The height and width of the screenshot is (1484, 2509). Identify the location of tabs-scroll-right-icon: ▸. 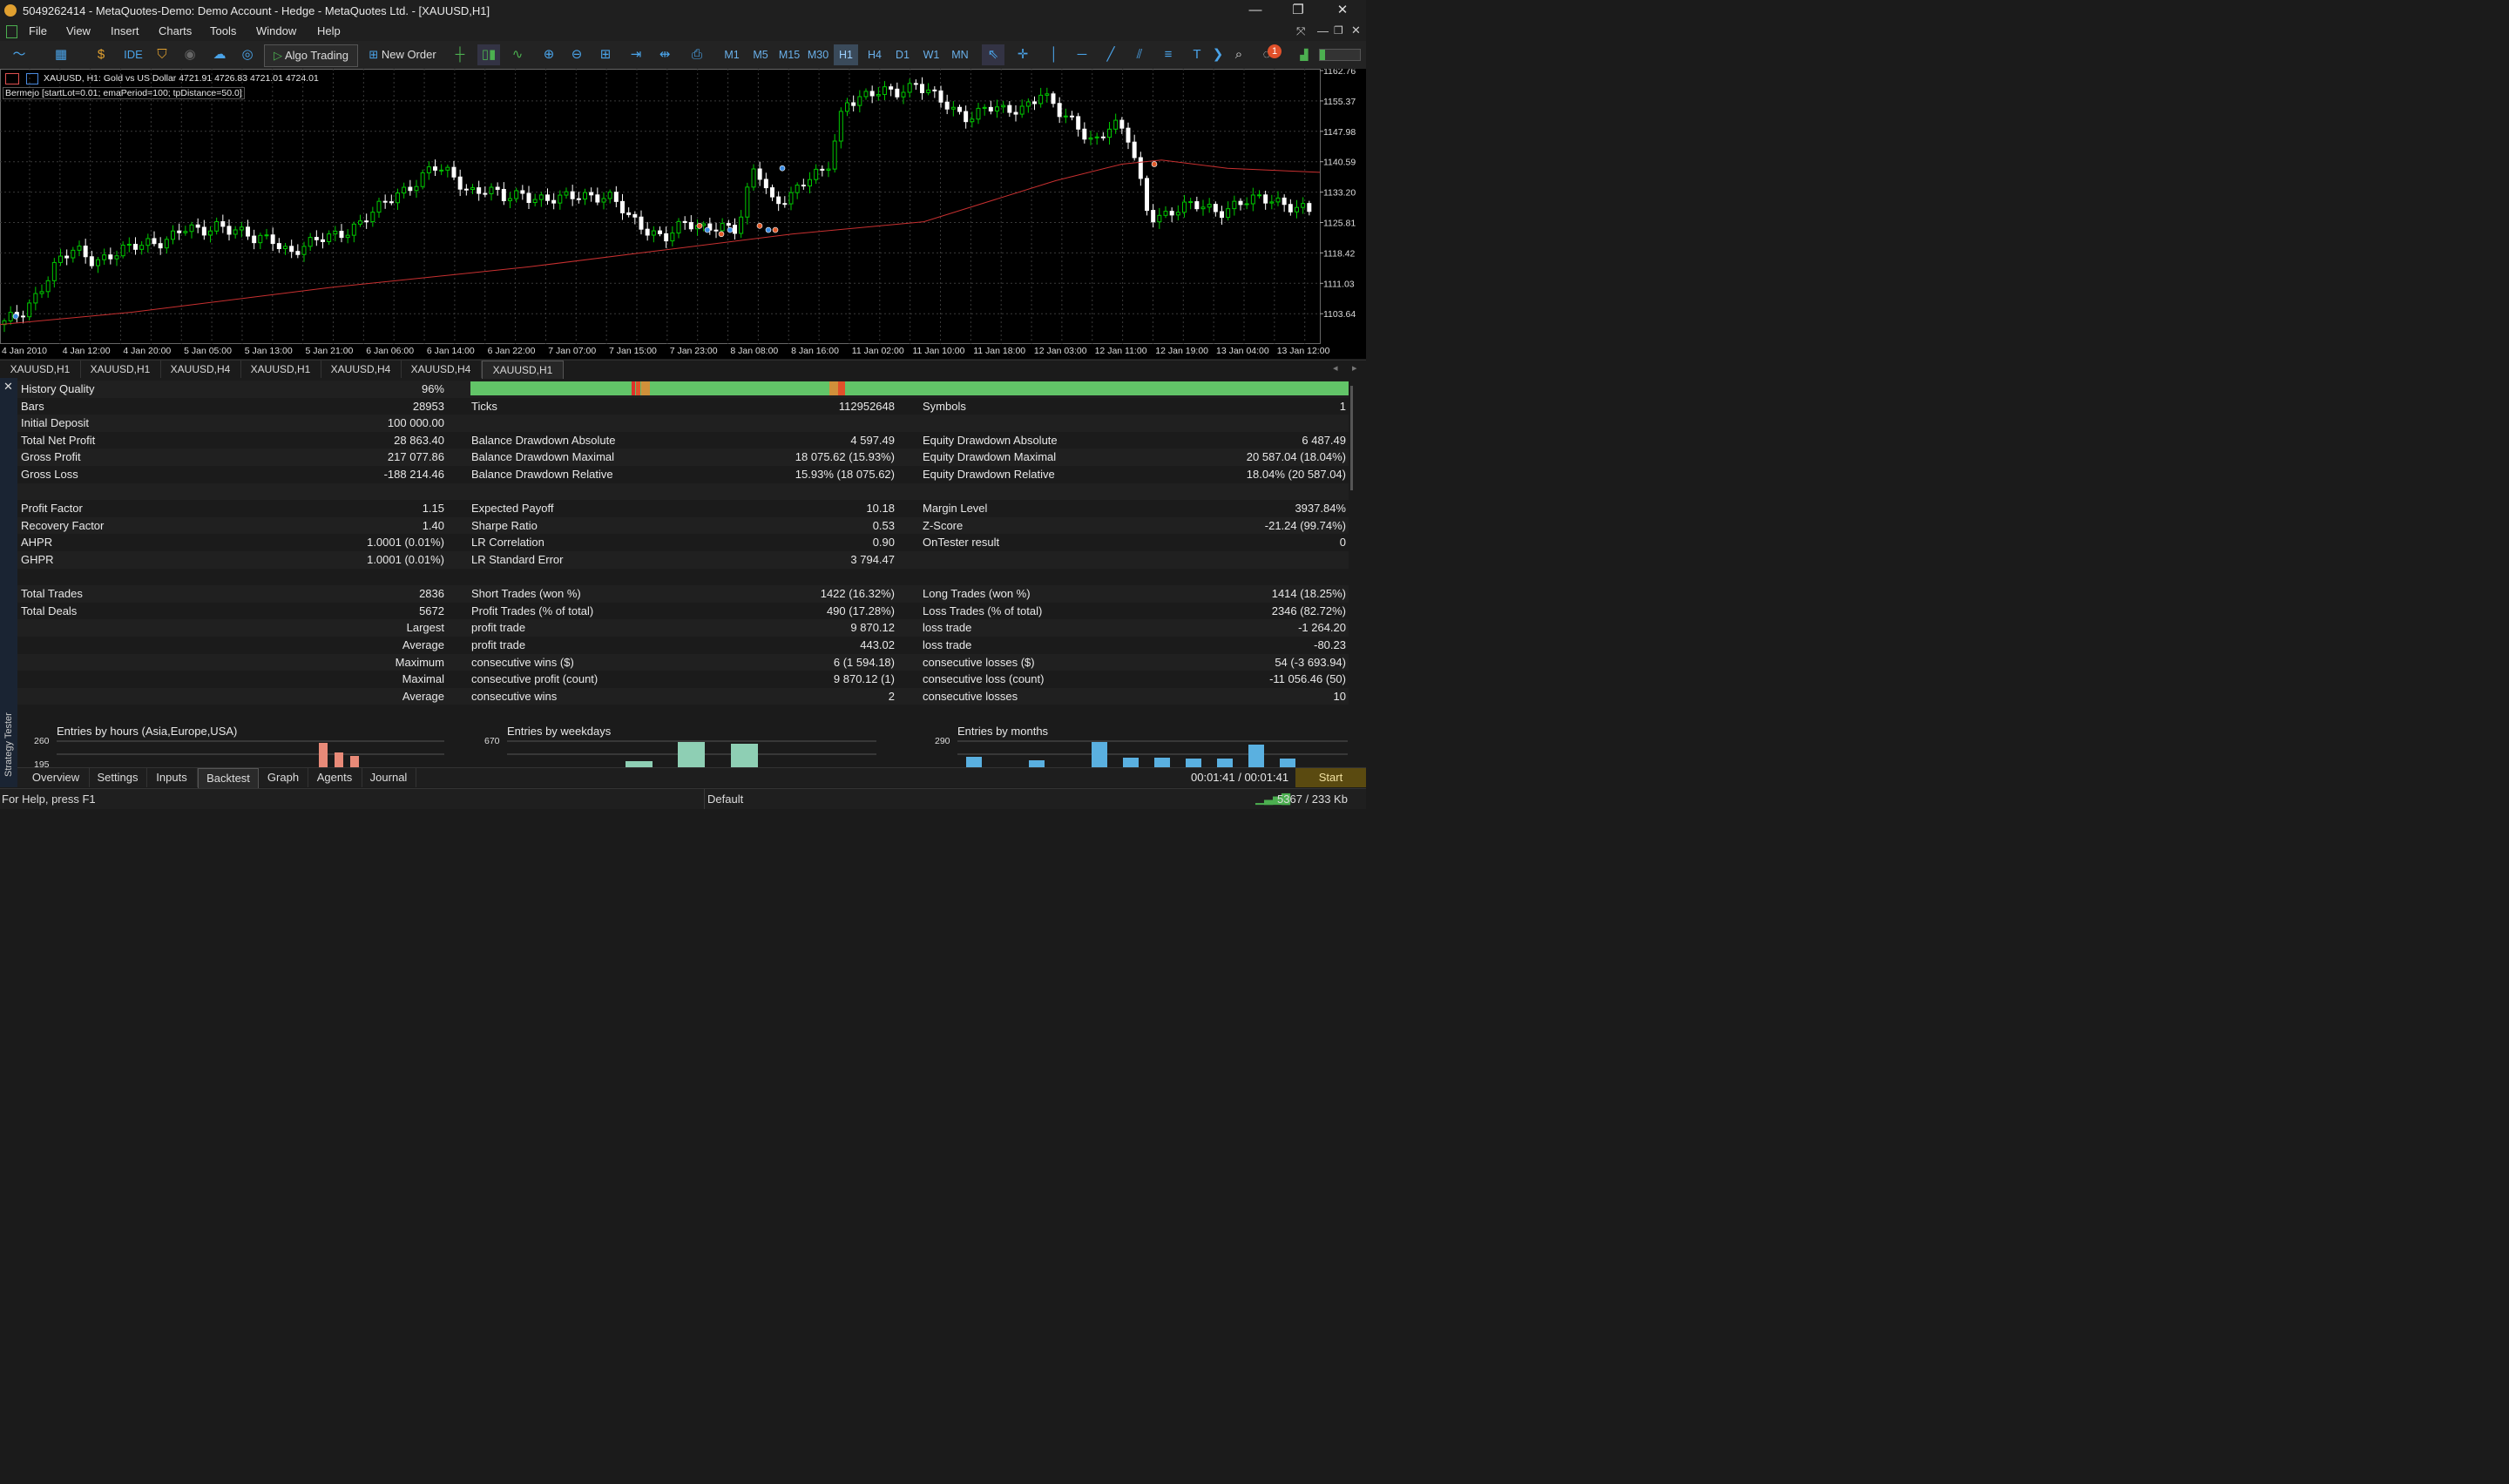
(1354, 368).